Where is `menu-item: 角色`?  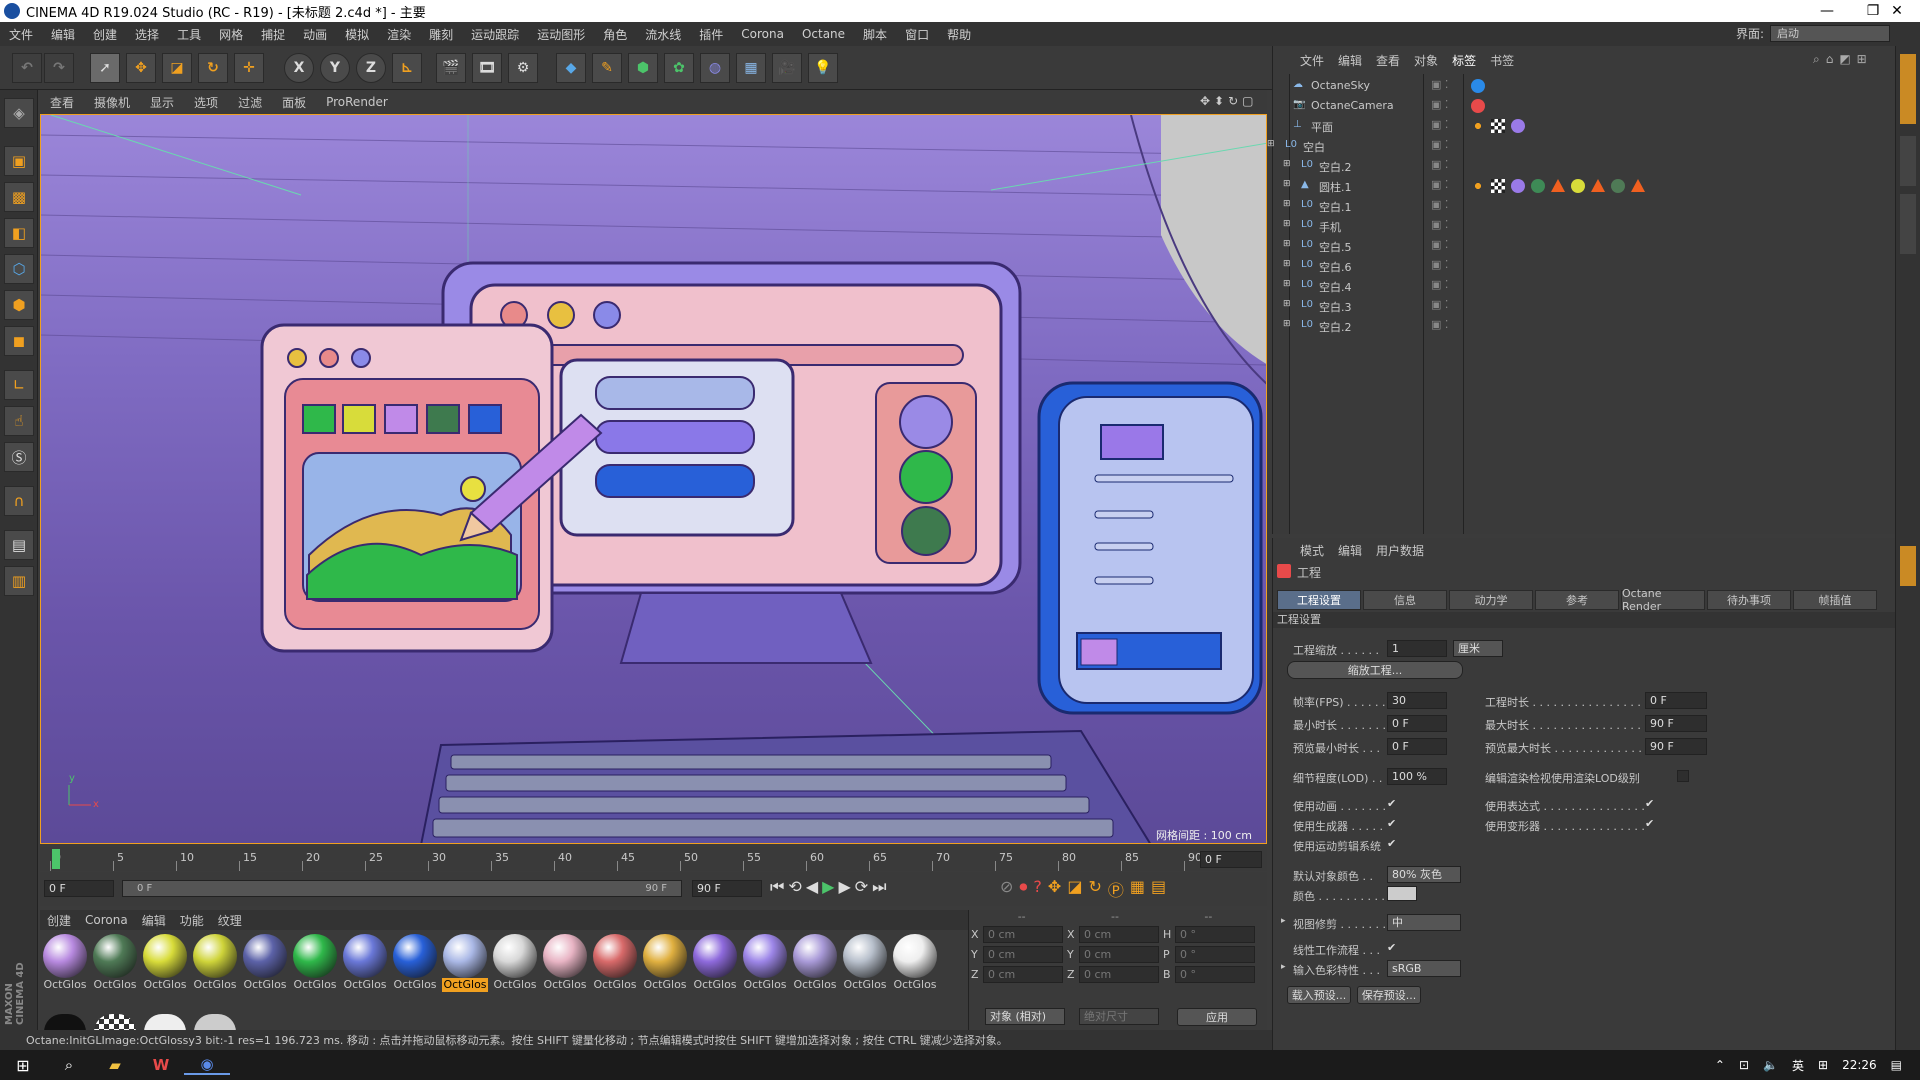
menu-item: 角色 is located at coordinates (615, 34).